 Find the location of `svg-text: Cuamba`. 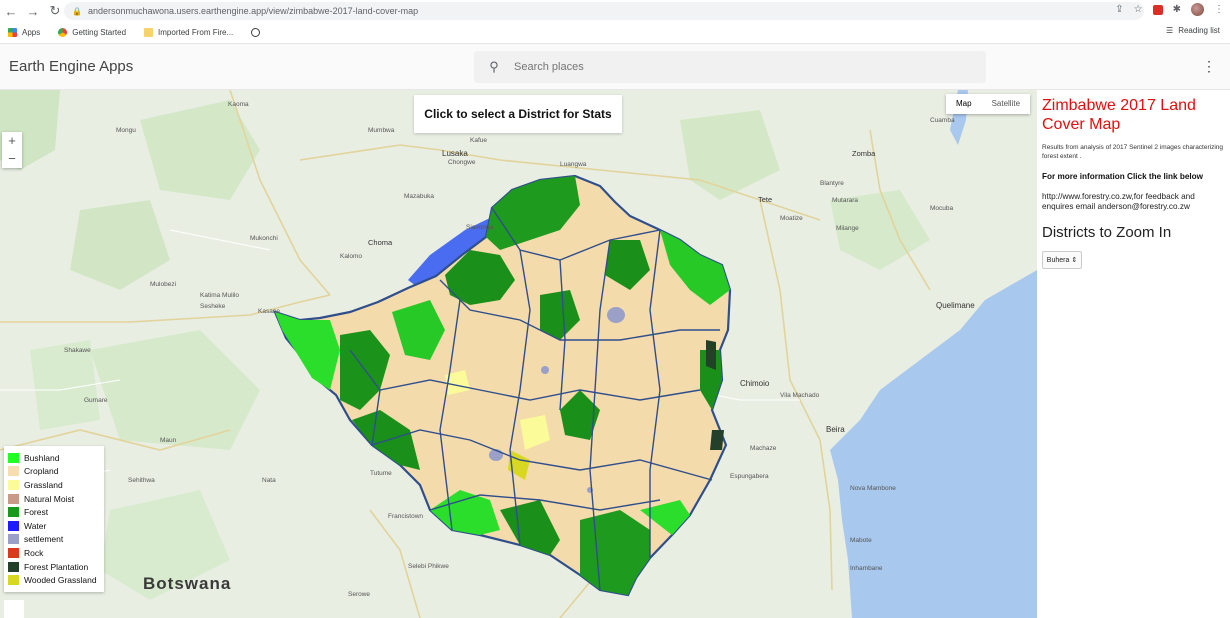

svg-text: Cuamba is located at coordinates (942, 120).